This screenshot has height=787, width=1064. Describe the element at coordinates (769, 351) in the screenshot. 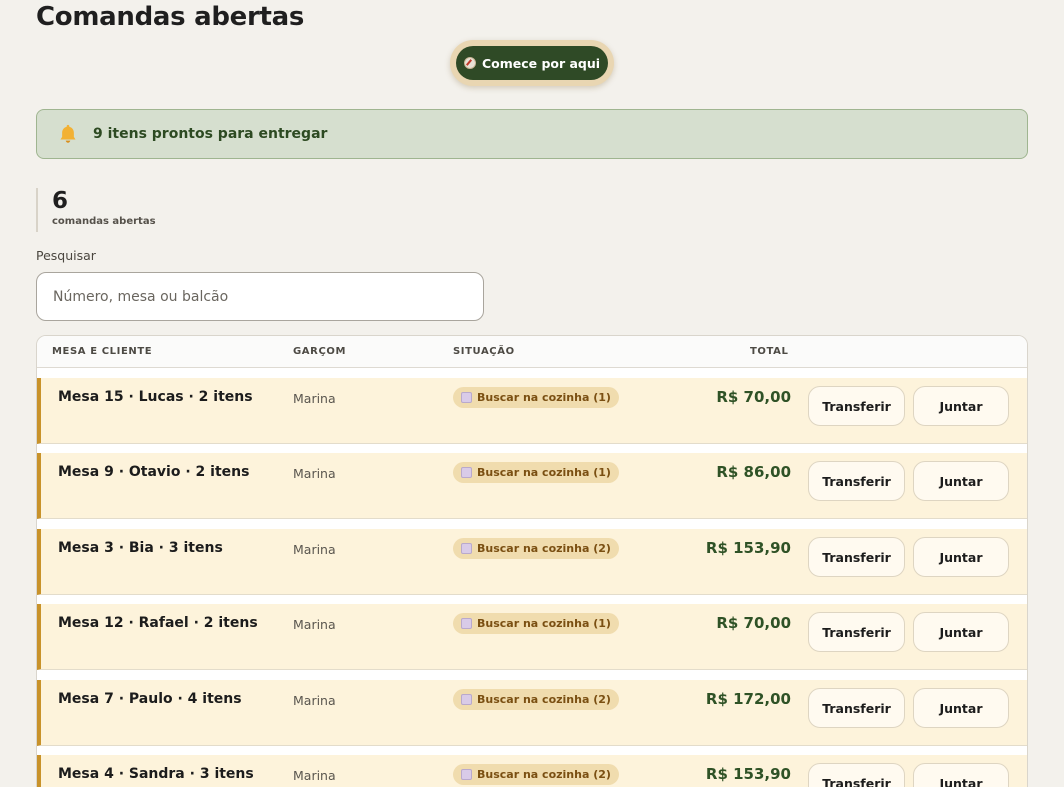

I see `header-total: TOTAL` at that location.